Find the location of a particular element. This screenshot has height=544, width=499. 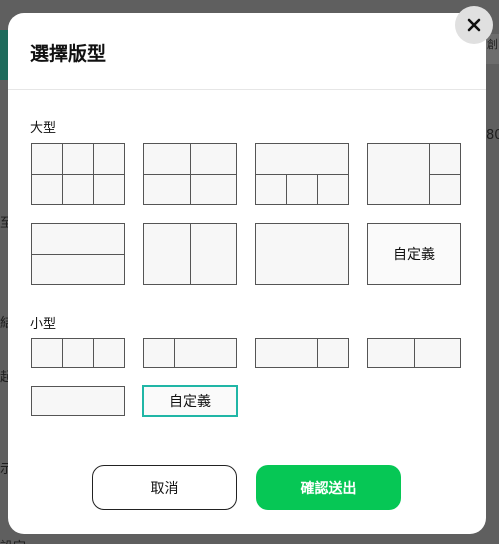

close-icon is located at coordinates (474, 25).